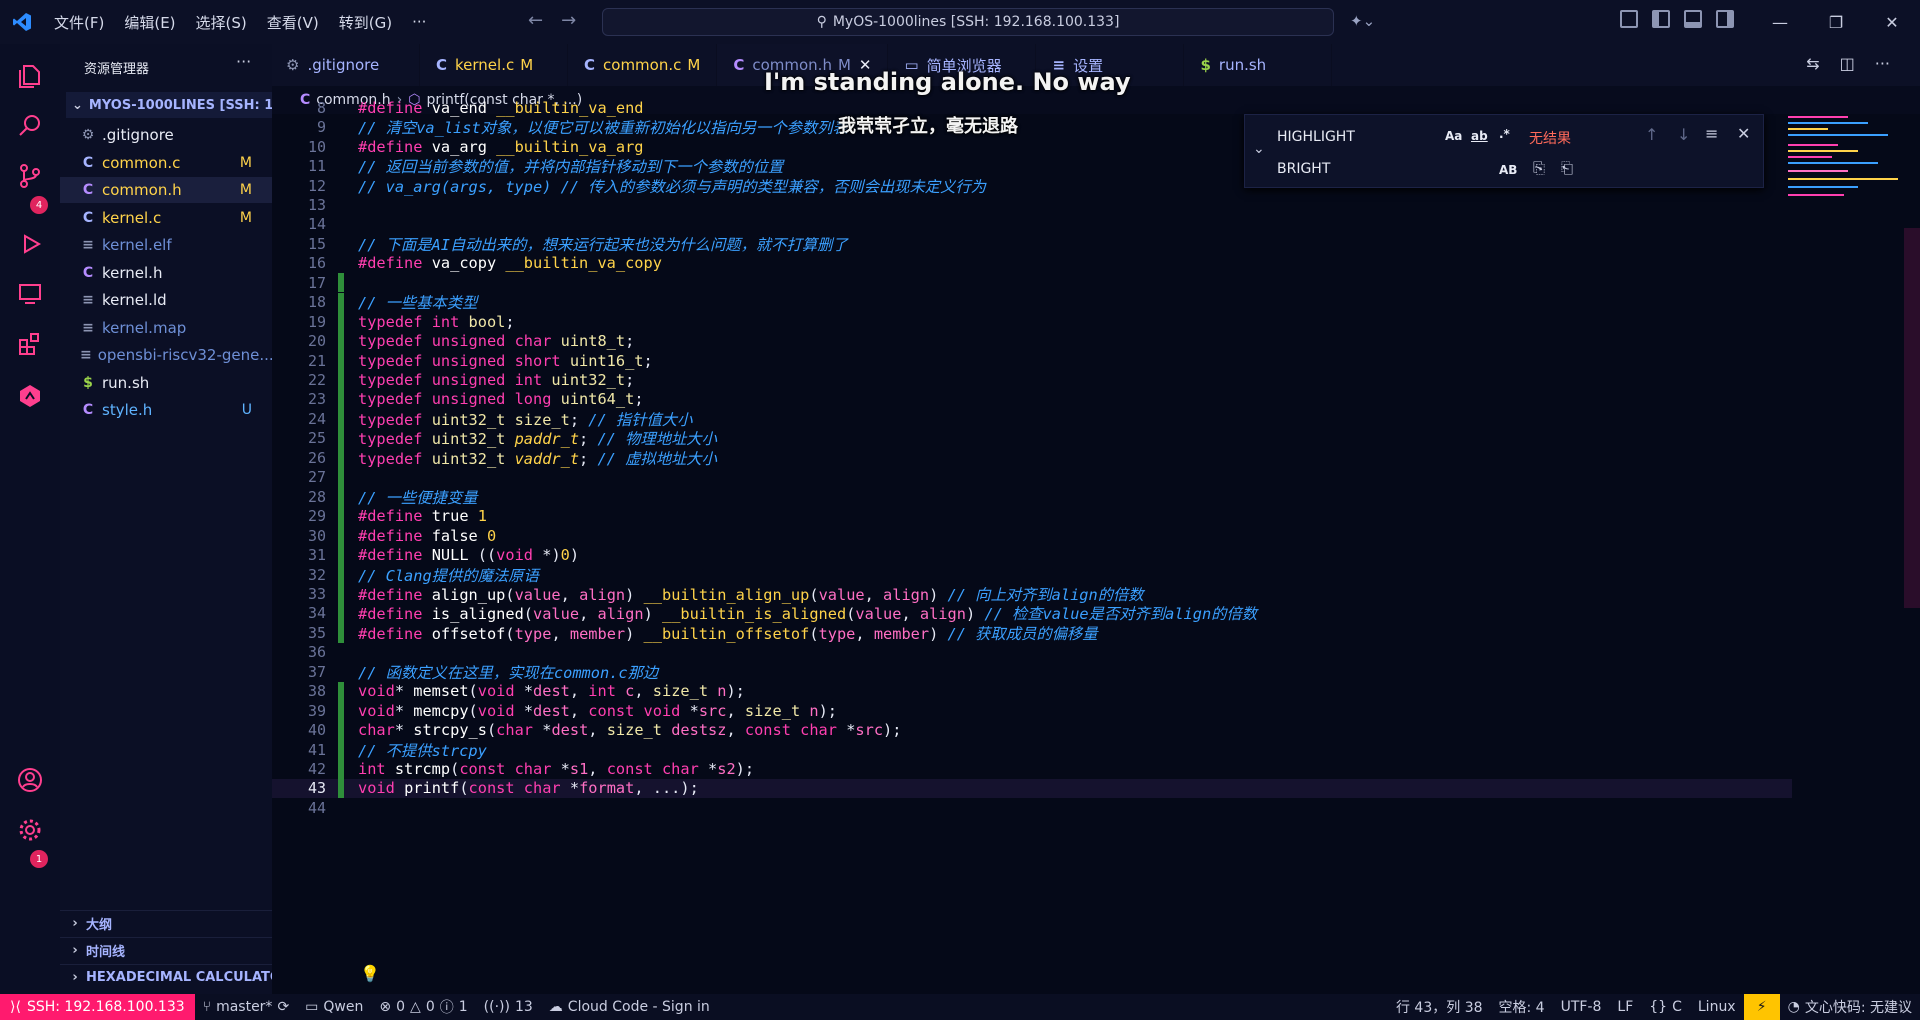 Image resolution: width=1920 pixels, height=1020 pixels. What do you see at coordinates (370, 973) in the screenshot?
I see `lightbulb-icon: 💡` at bounding box center [370, 973].